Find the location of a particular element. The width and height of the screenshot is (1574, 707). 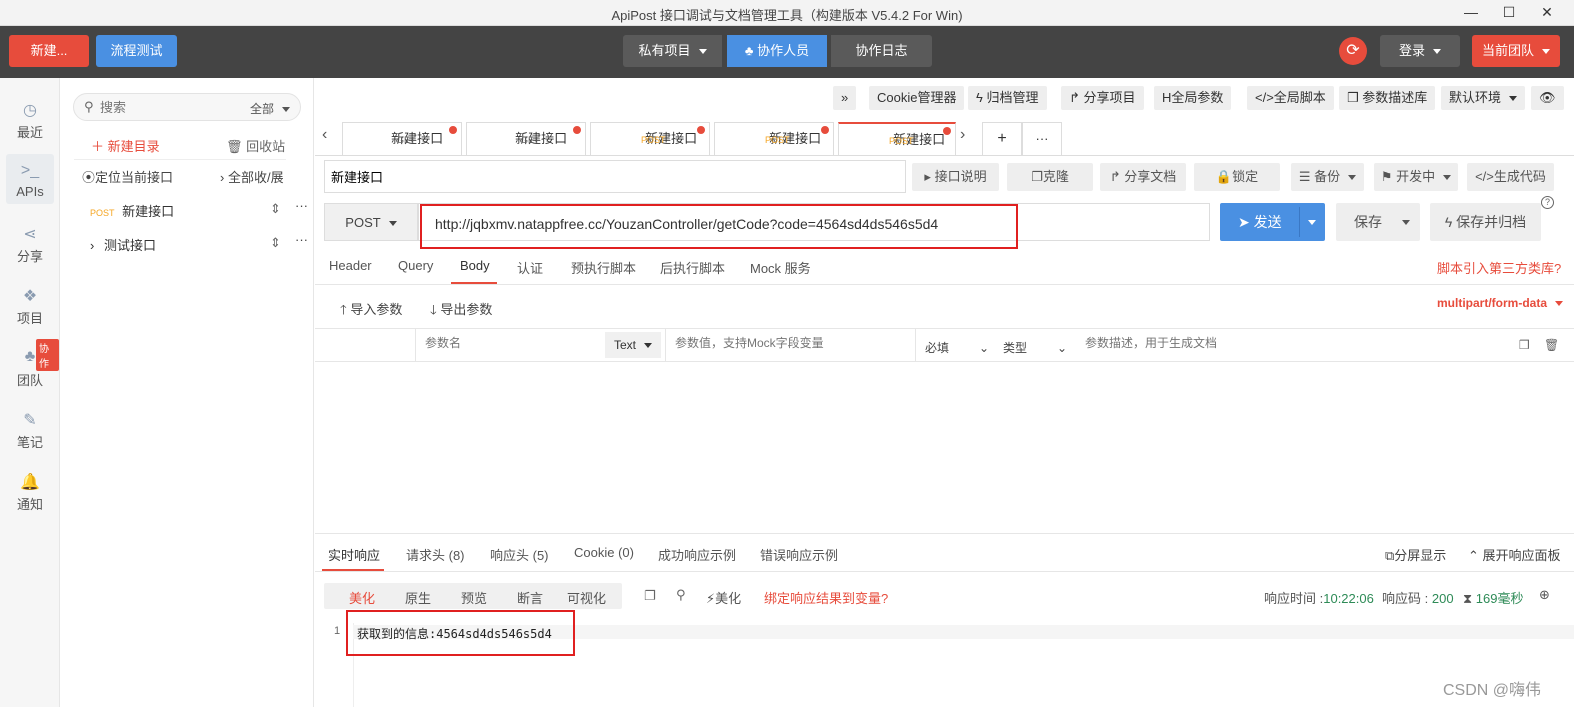

type-select: 类型 ⌄ is located at coordinates (1035, 347).